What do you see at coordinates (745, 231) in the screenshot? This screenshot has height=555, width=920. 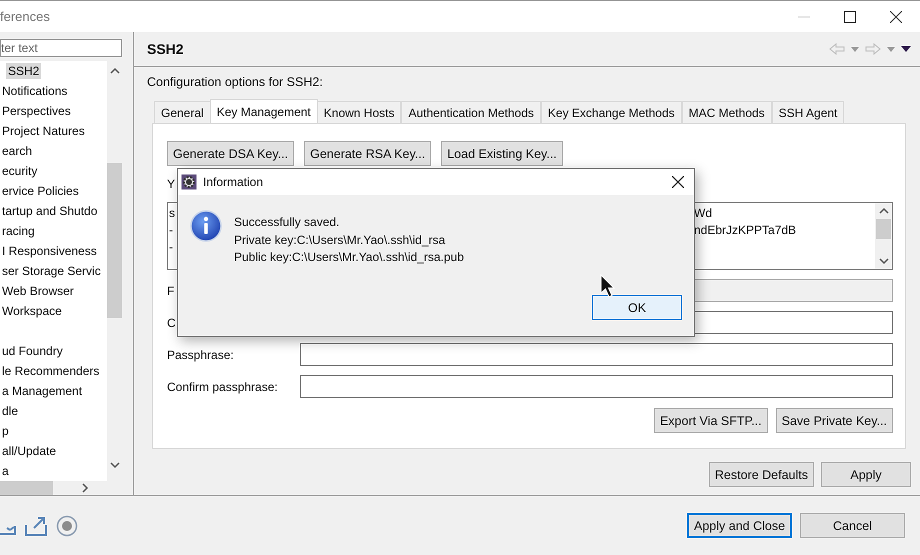 I see `key-text: ndEbrJzKPPTa7dB` at bounding box center [745, 231].